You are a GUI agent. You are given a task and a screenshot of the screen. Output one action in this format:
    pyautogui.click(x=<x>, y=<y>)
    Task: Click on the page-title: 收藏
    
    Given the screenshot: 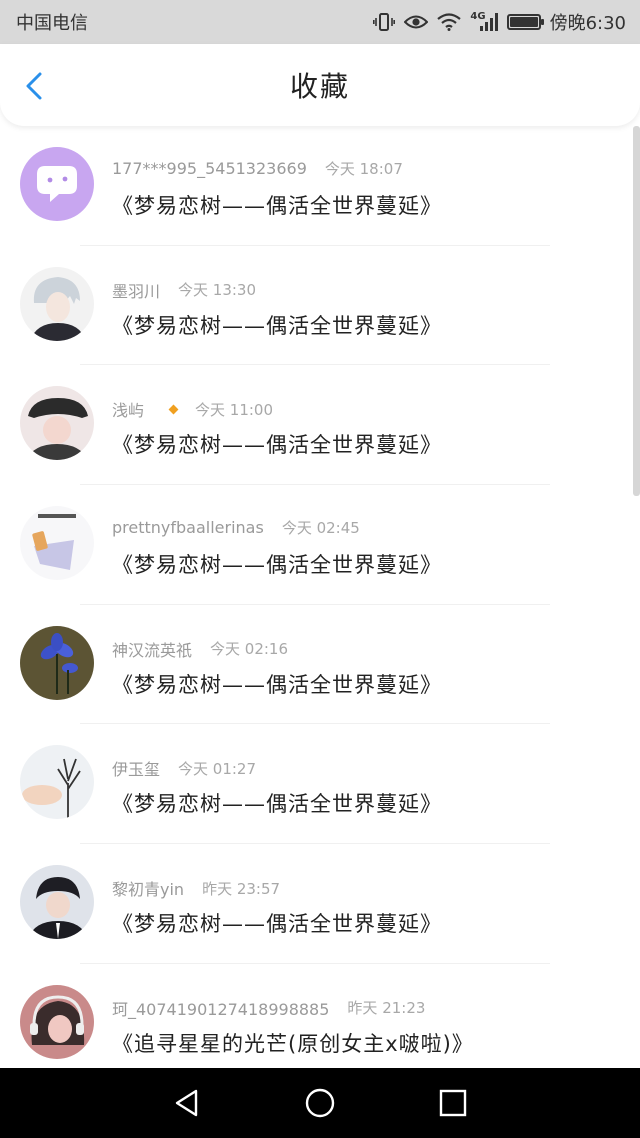 What is the action you would take?
    pyautogui.click(x=319, y=86)
    